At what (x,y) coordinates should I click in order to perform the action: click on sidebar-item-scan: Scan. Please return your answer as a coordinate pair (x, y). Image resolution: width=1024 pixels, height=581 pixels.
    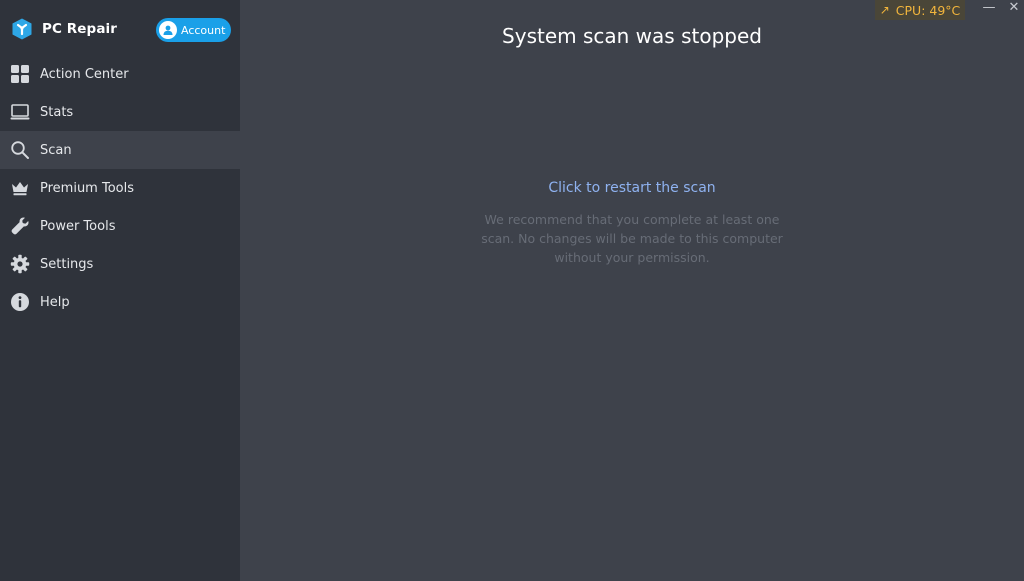
    Looking at the image, I should click on (120, 150).